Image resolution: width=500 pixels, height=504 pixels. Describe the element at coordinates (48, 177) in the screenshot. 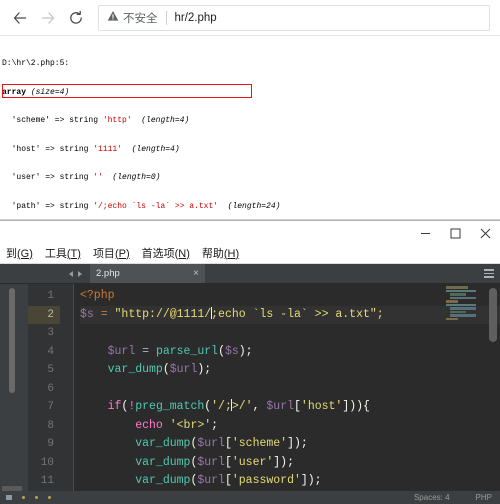

I see `dump-row-key: 'user' => string` at that location.